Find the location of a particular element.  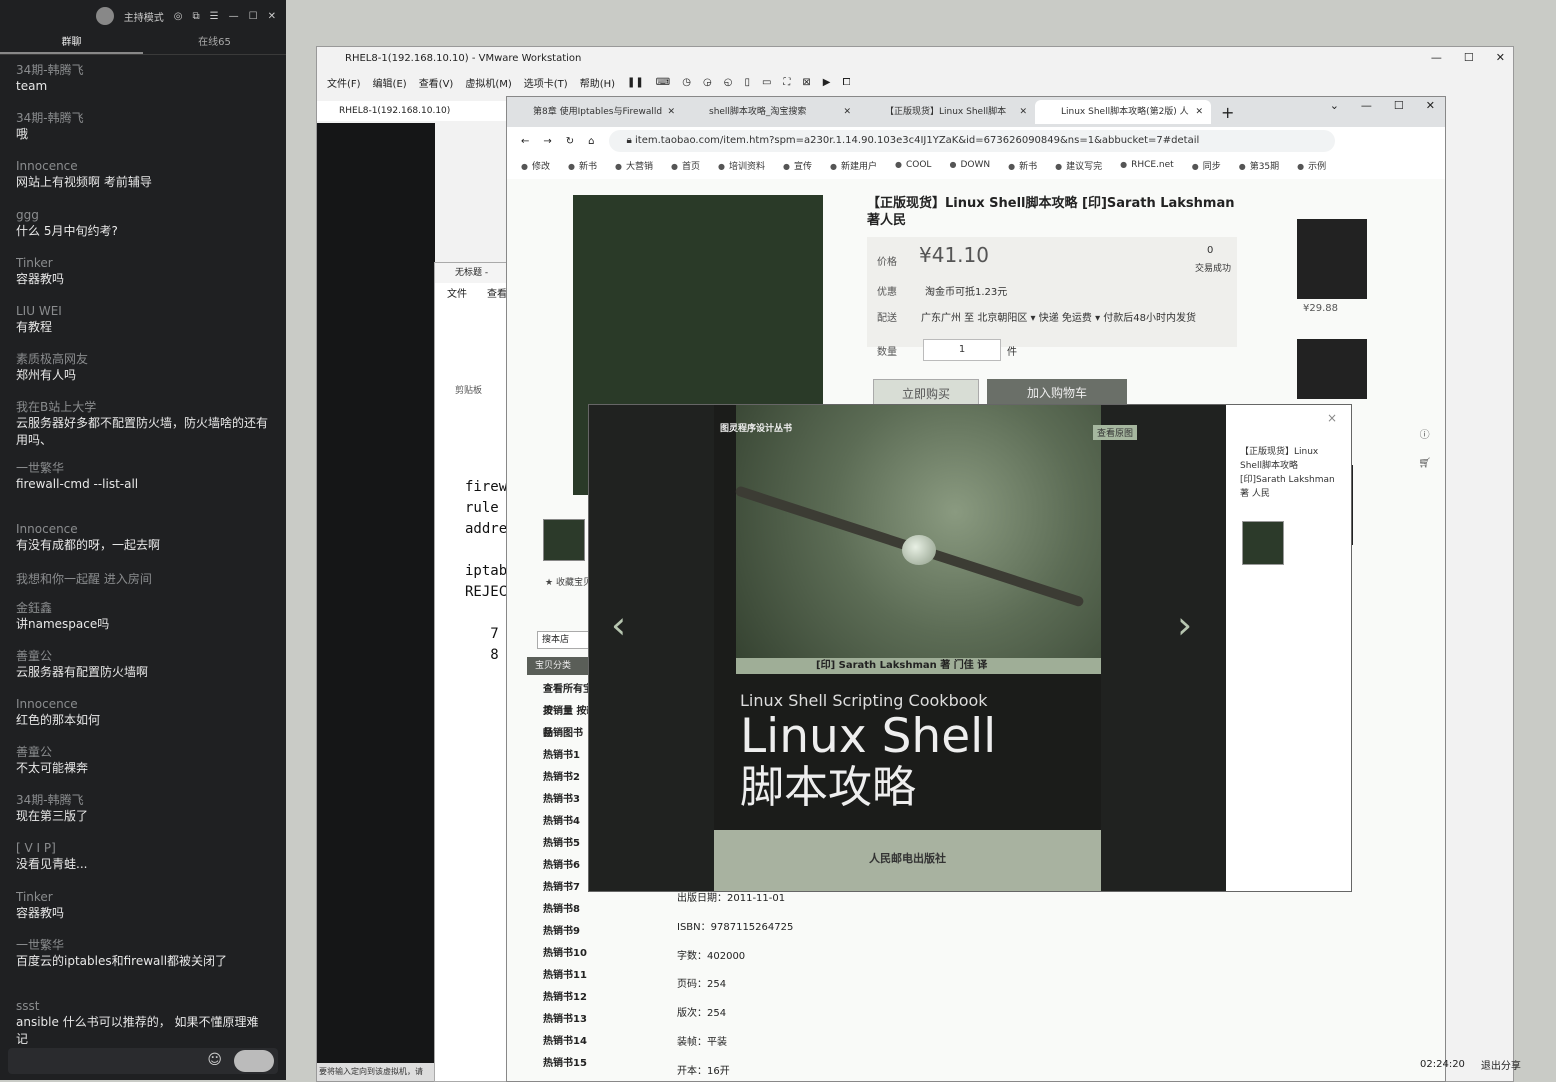

popout-icon: ⧉ is located at coordinates (196, 16).